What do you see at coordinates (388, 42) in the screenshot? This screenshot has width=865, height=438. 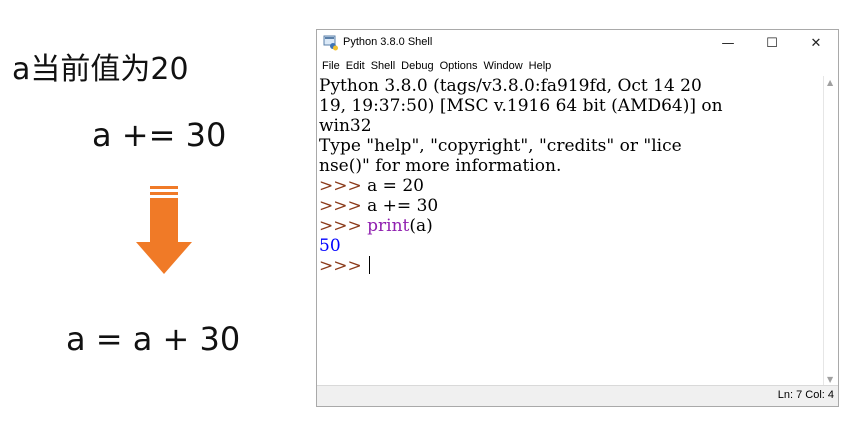 I see `window-title: Python 3.8.0 Shell` at bounding box center [388, 42].